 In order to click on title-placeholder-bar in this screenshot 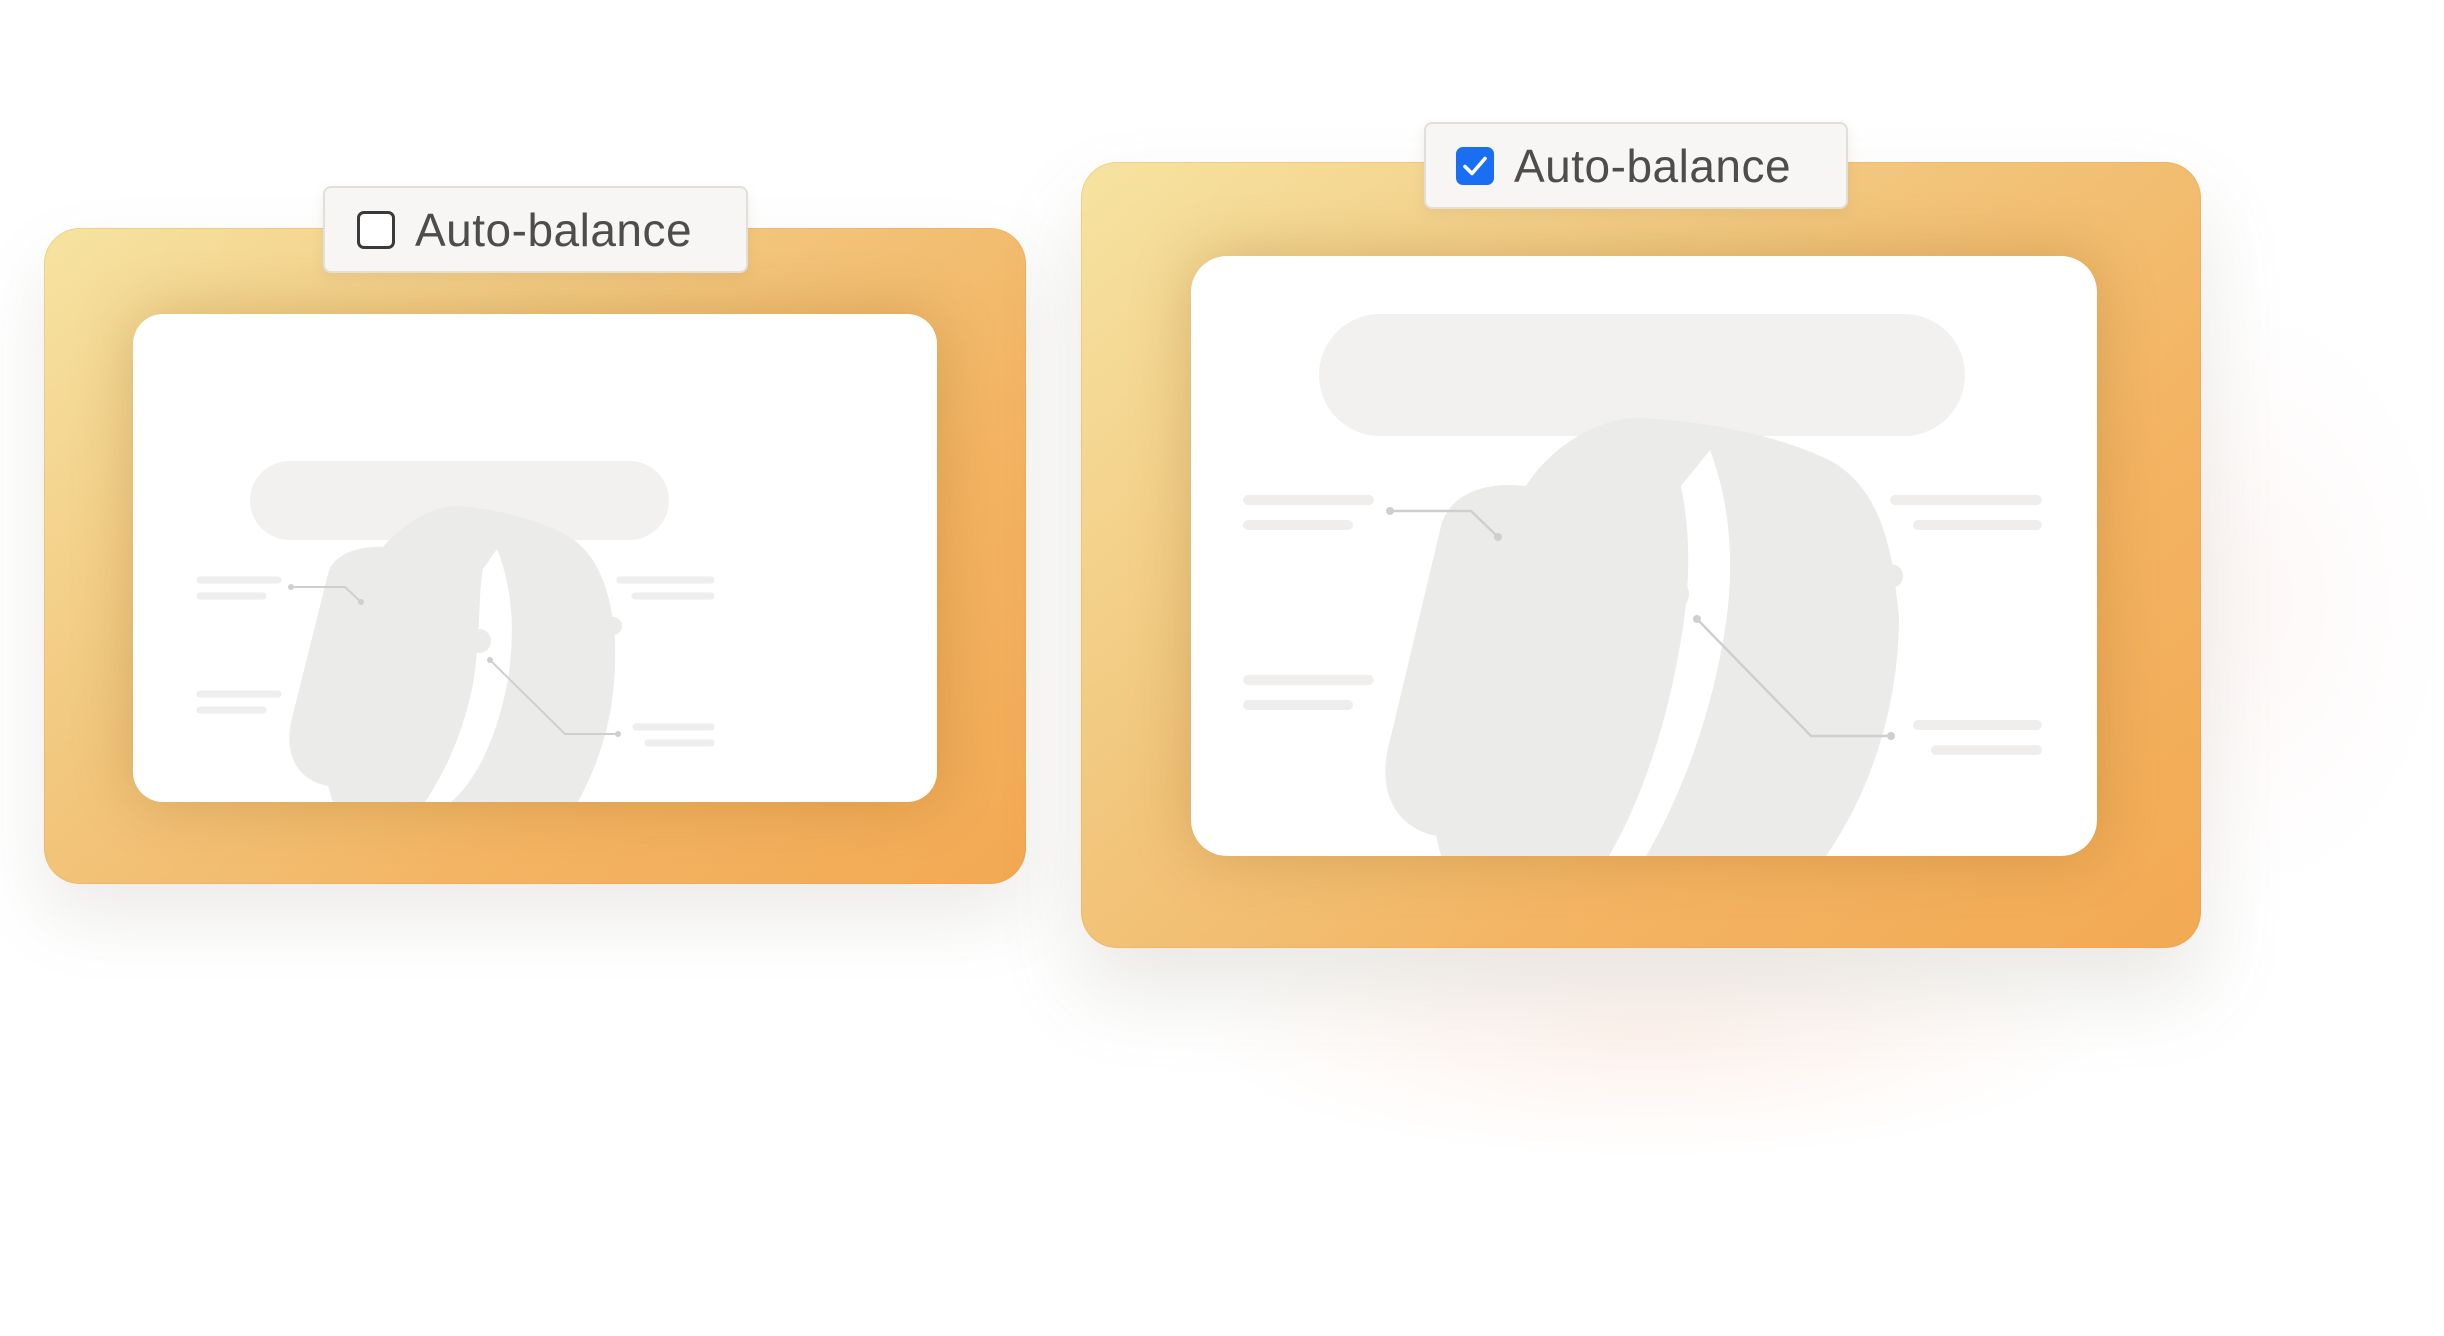, I will do `click(1642, 375)`.